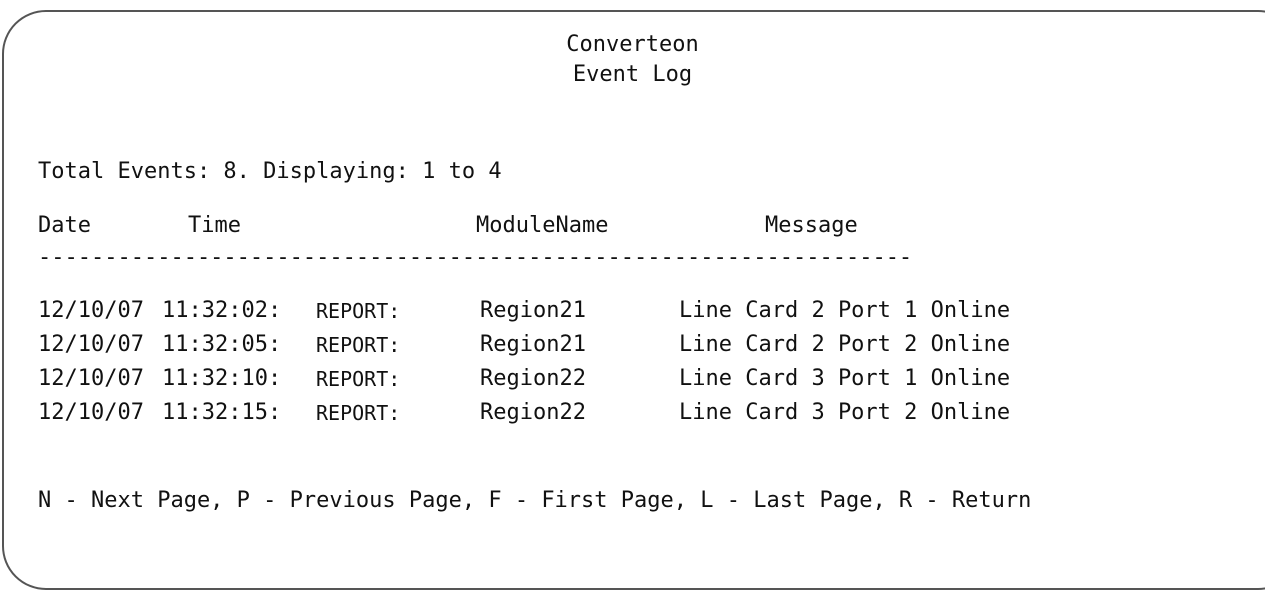 The height and width of the screenshot is (590, 1265). I want to click on event-time: 11:32:10:, so click(222, 378).